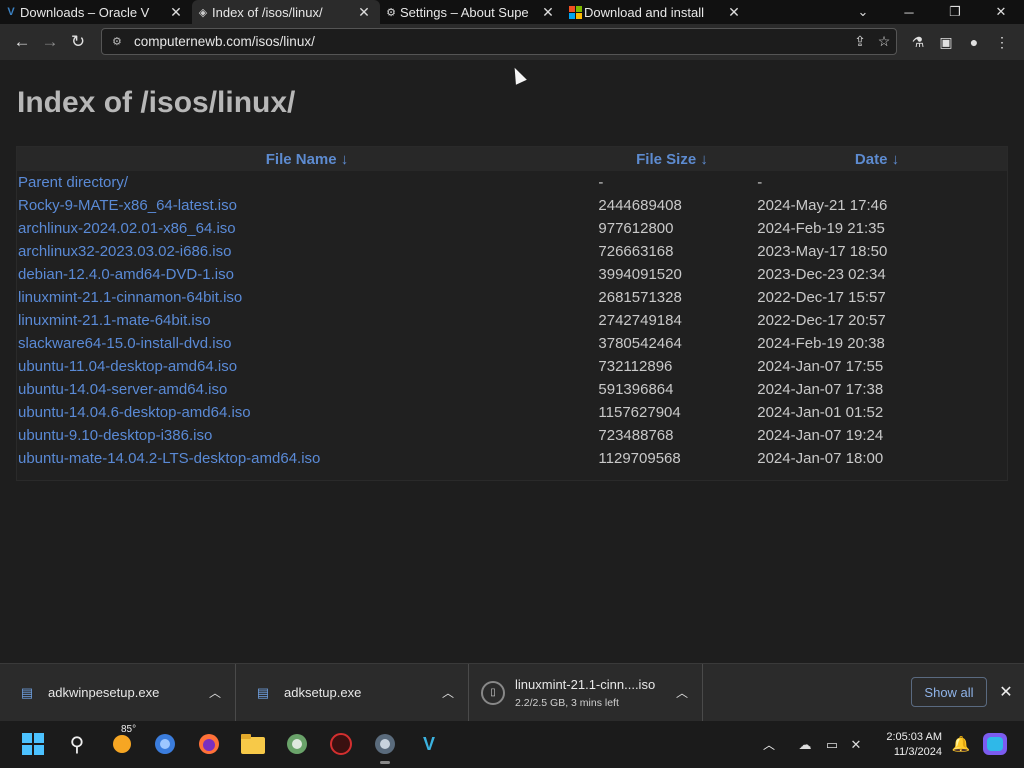 This screenshot has width=1024, height=768. What do you see at coordinates (955, 12) in the screenshot?
I see `restore-icon: ❐` at bounding box center [955, 12].